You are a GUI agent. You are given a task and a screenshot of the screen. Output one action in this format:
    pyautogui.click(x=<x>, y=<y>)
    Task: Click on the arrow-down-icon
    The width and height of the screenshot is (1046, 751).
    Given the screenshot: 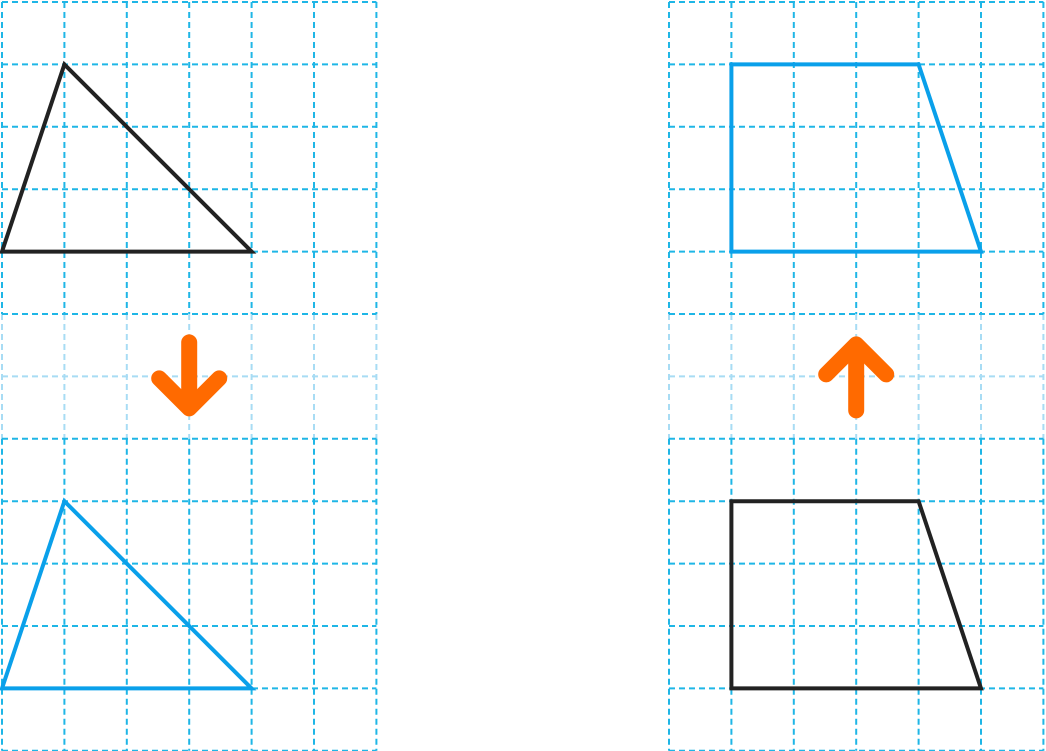 What is the action you would take?
    pyautogui.click(x=189, y=375)
    